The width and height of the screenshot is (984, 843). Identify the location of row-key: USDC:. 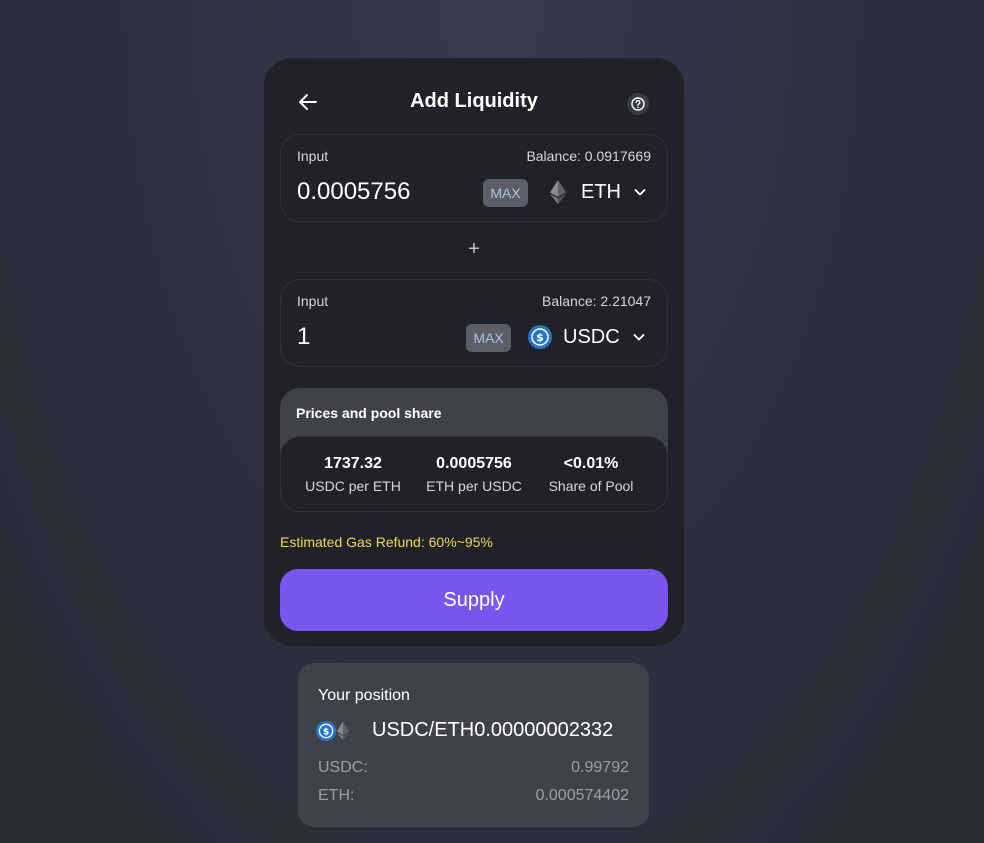
(343, 767).